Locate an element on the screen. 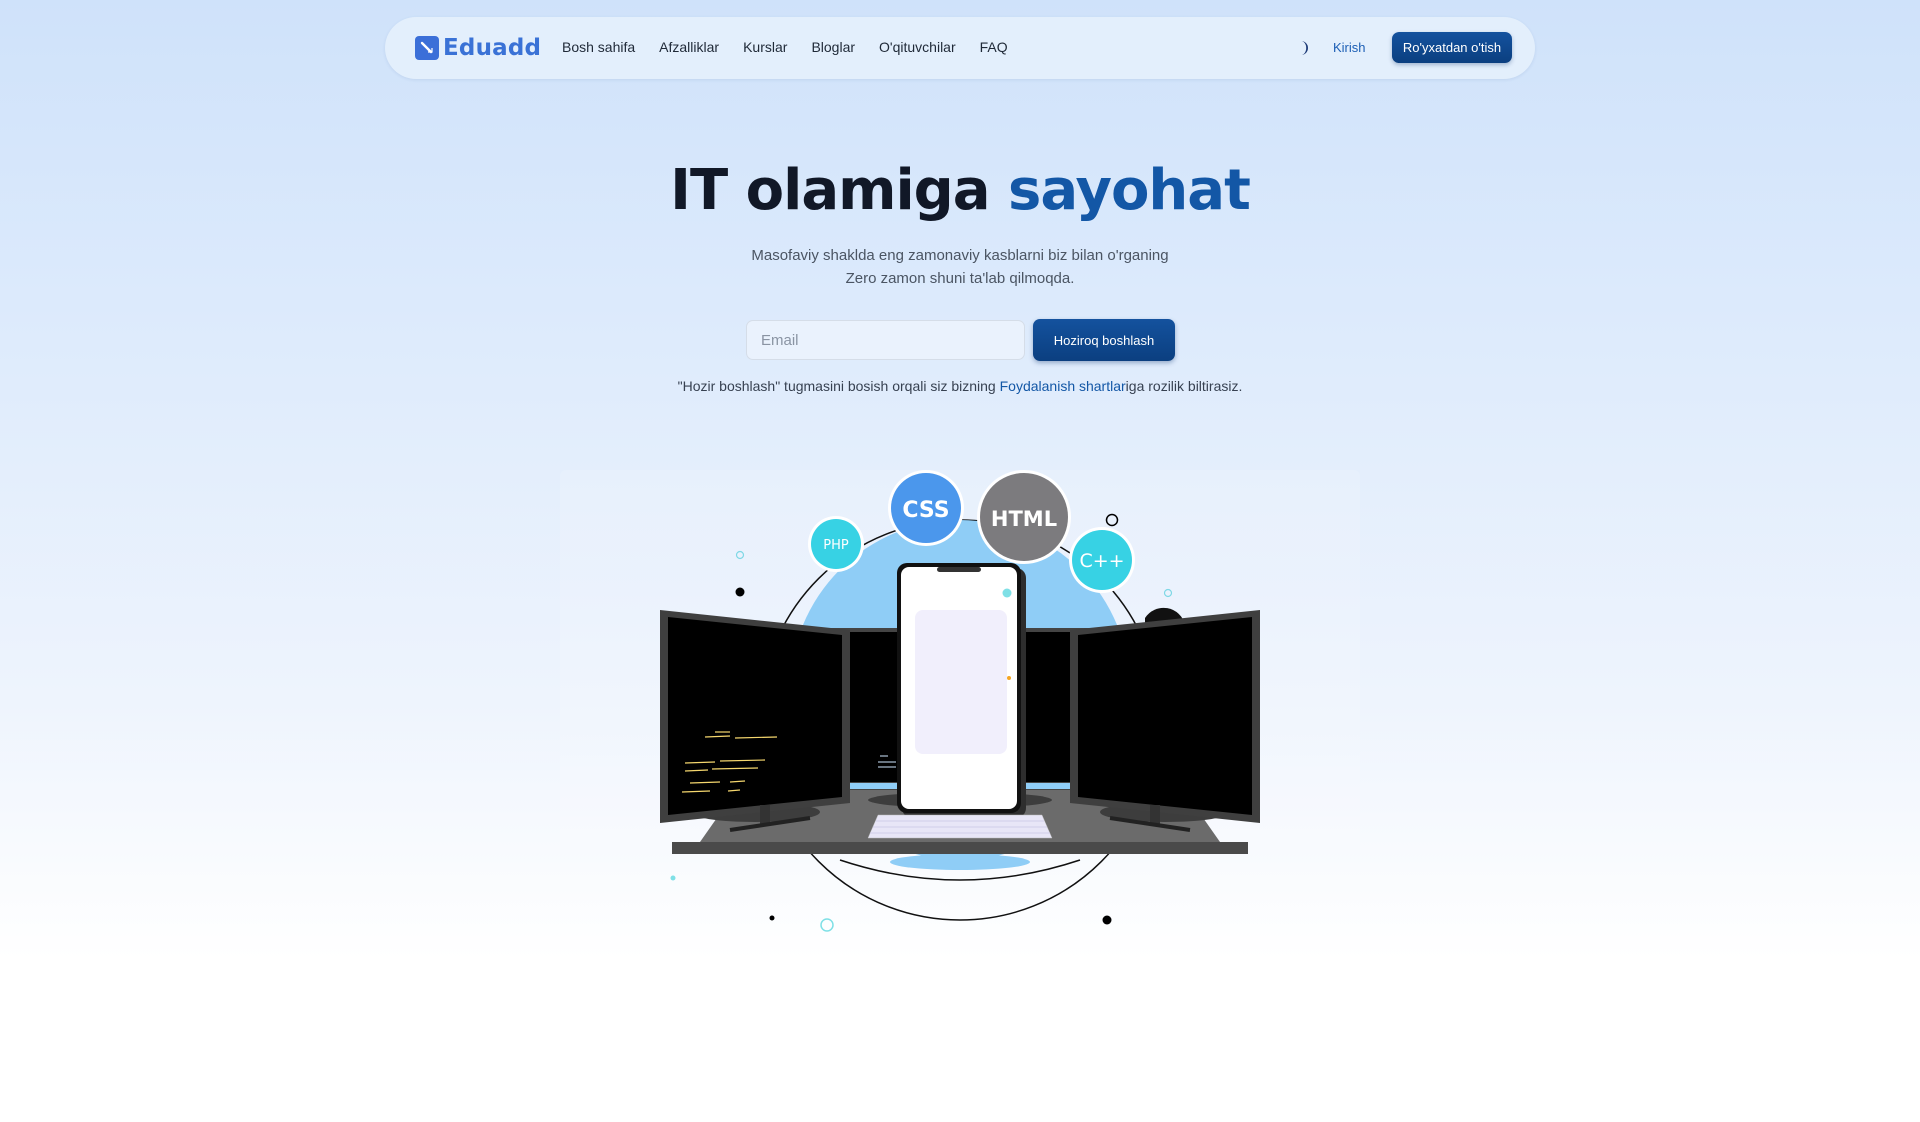 Image resolution: width=1920 pixels, height=1122 pixels. logo-text: Eduadd is located at coordinates (492, 48).